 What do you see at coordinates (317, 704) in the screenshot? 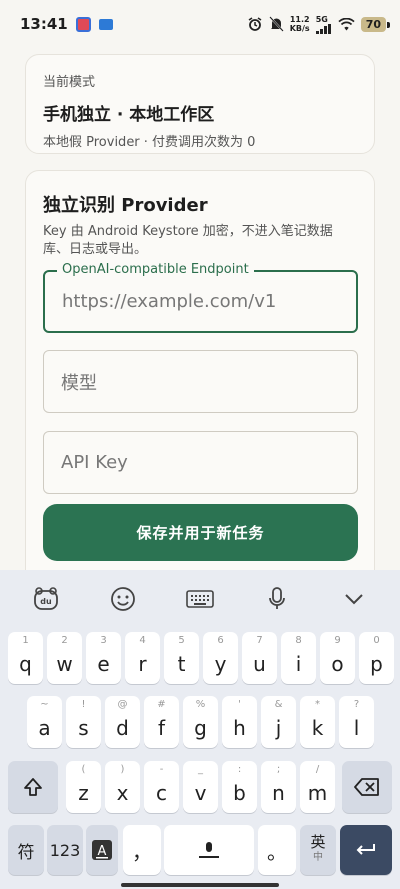
I see `key-hint: *` at bounding box center [317, 704].